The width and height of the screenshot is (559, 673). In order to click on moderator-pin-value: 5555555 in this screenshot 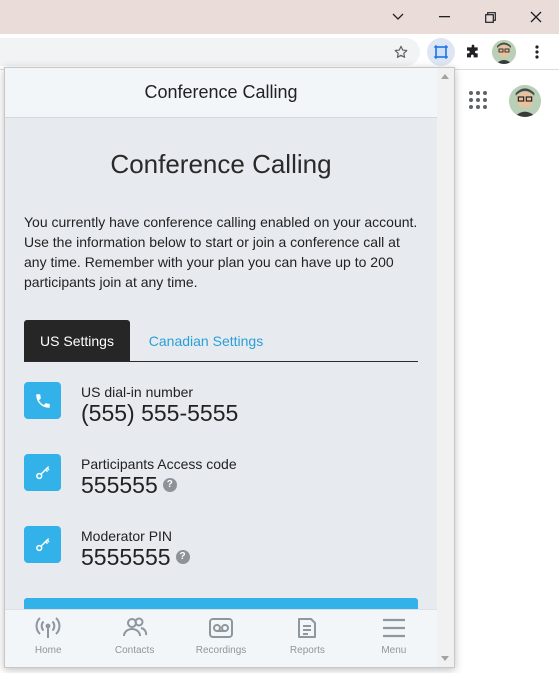, I will do `click(126, 557)`.